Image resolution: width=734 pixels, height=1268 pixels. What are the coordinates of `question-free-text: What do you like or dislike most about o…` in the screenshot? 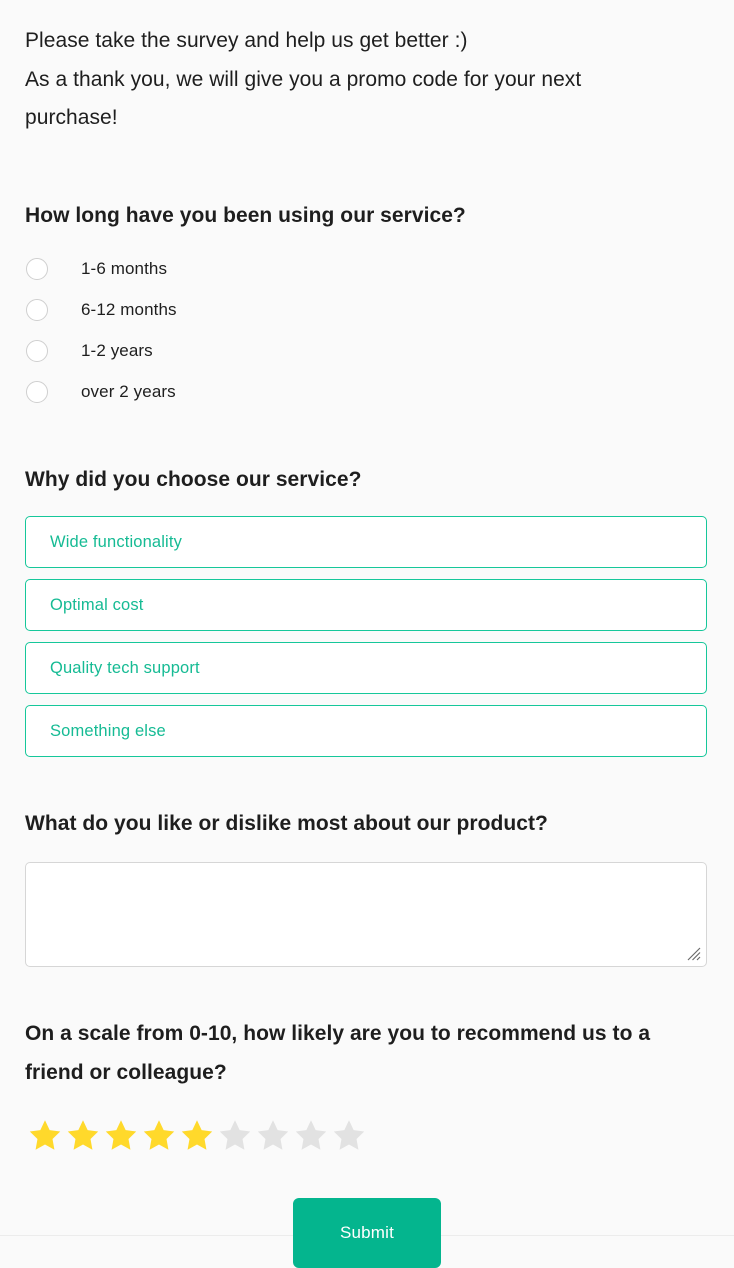 It's located at (286, 823).